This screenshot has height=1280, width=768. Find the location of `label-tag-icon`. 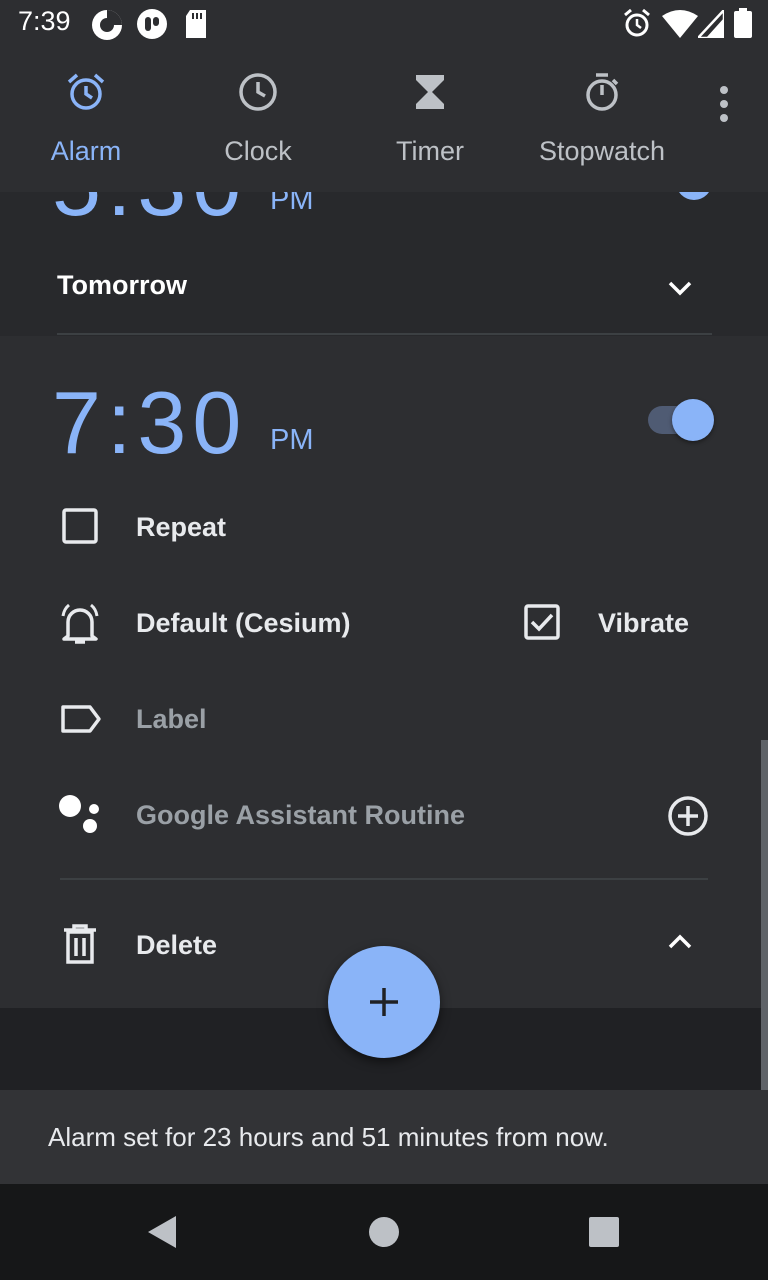

label-tag-icon is located at coordinates (81, 719).